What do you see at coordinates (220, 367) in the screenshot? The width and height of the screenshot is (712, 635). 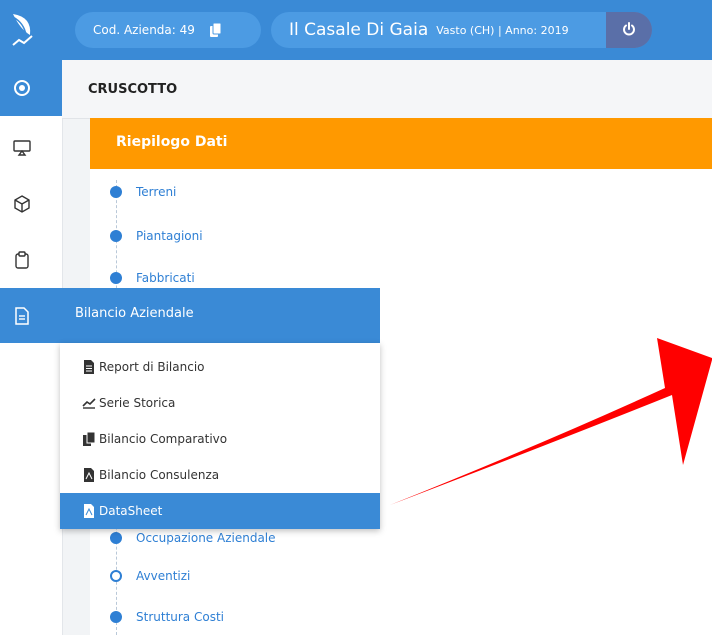 I see `menu-item-report-di-bilancio: Report di Bilancio` at bounding box center [220, 367].